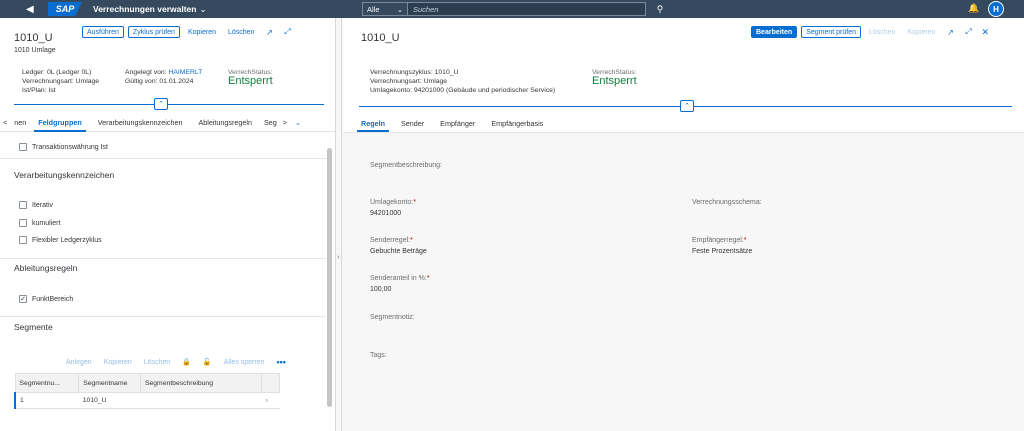 The height and width of the screenshot is (431, 1024). Describe the element at coordinates (36, 9) in the screenshot. I see `back-arrow-icon: ◀` at that location.